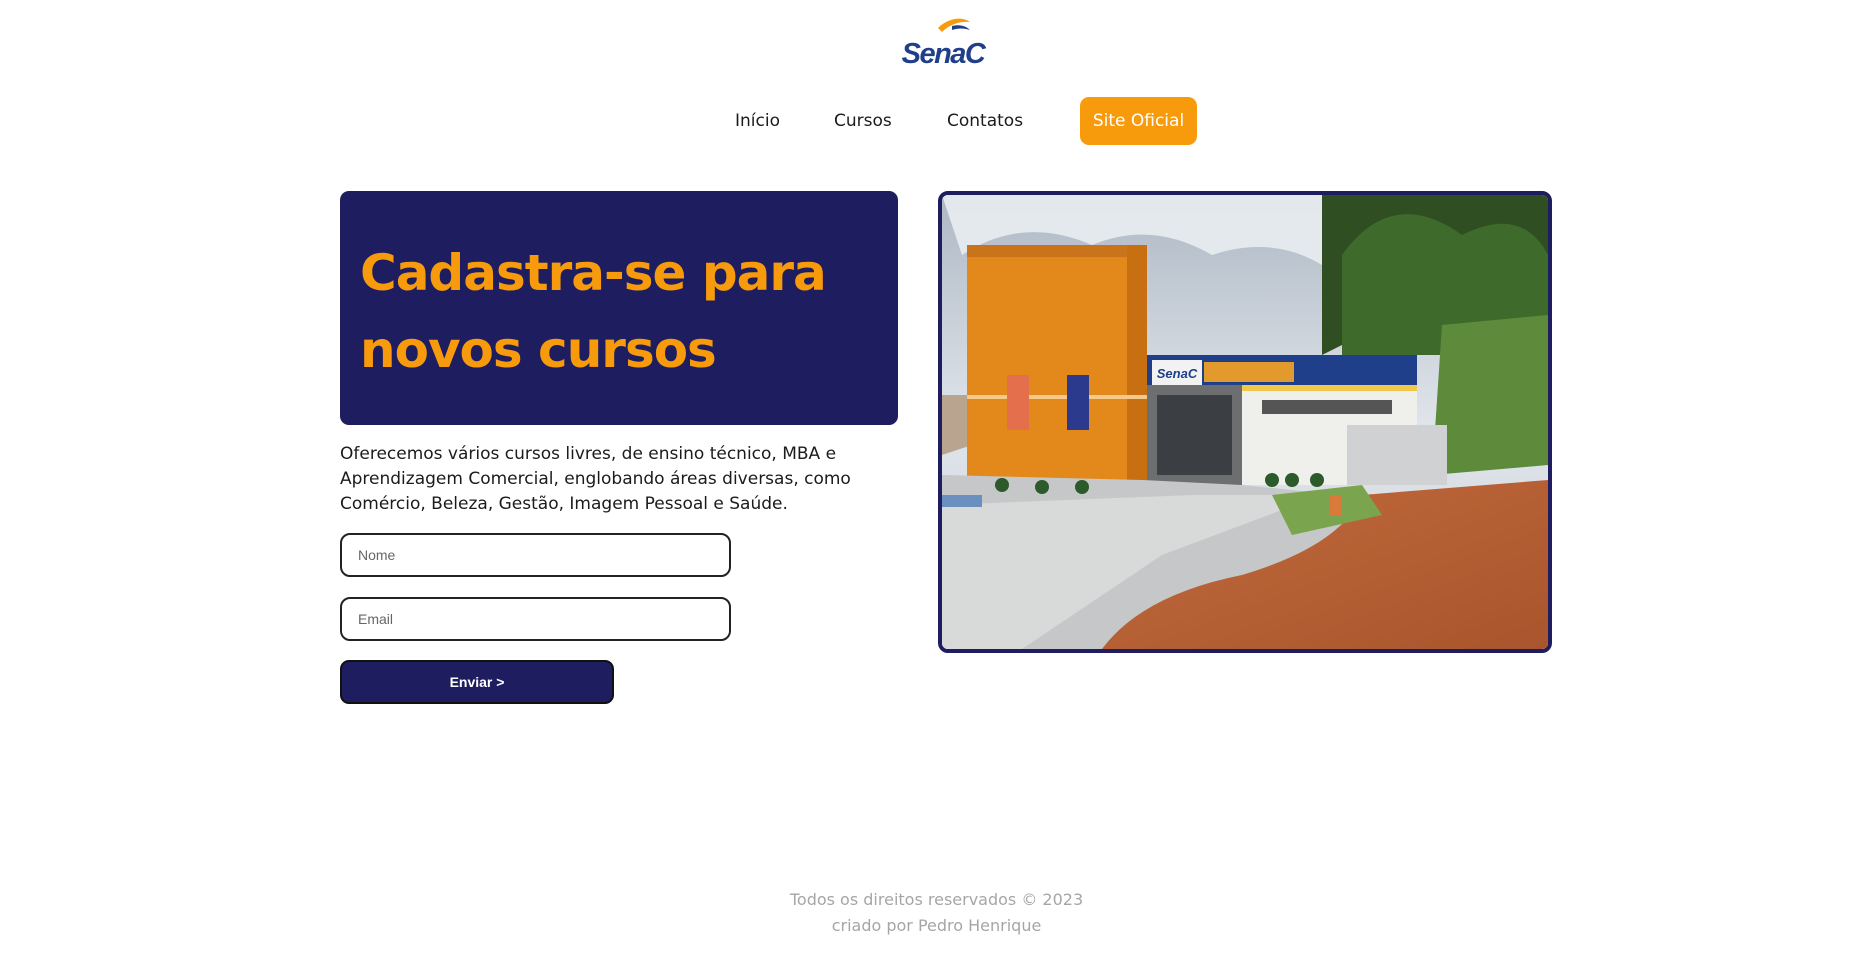 The height and width of the screenshot is (958, 1873). Describe the element at coordinates (936, 899) in the screenshot. I see `footer-copyright: Todos os direitos reservados © 2023` at that location.